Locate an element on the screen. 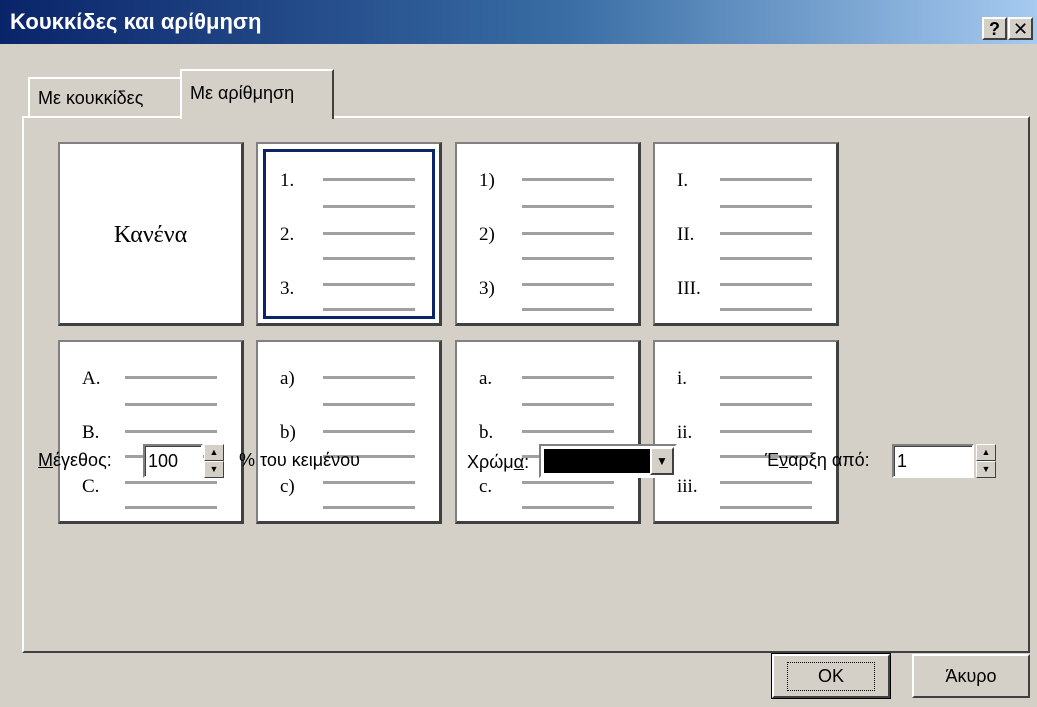  marker: C. is located at coordinates (91, 486).